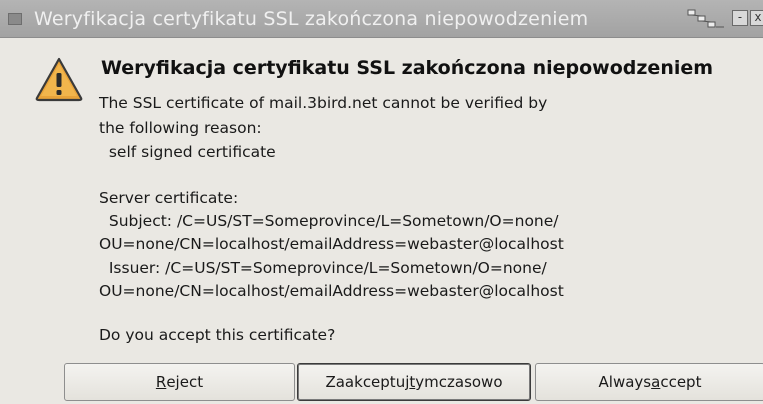  What do you see at coordinates (15, 18) in the screenshot?
I see `window-menu-icon` at bounding box center [15, 18].